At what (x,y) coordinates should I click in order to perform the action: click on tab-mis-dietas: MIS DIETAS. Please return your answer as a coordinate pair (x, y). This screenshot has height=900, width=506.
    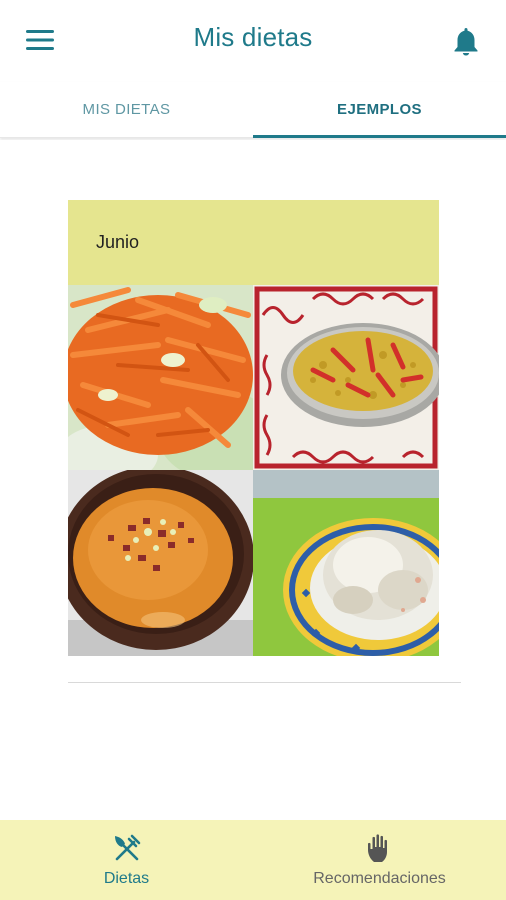
    Looking at the image, I should click on (126, 109).